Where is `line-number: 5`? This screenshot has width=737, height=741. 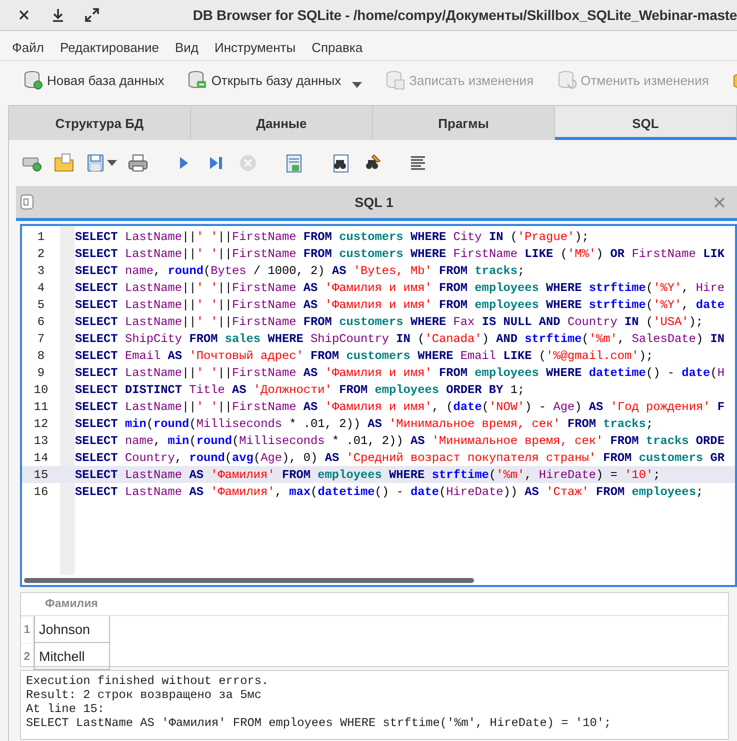 line-number: 5 is located at coordinates (41, 305).